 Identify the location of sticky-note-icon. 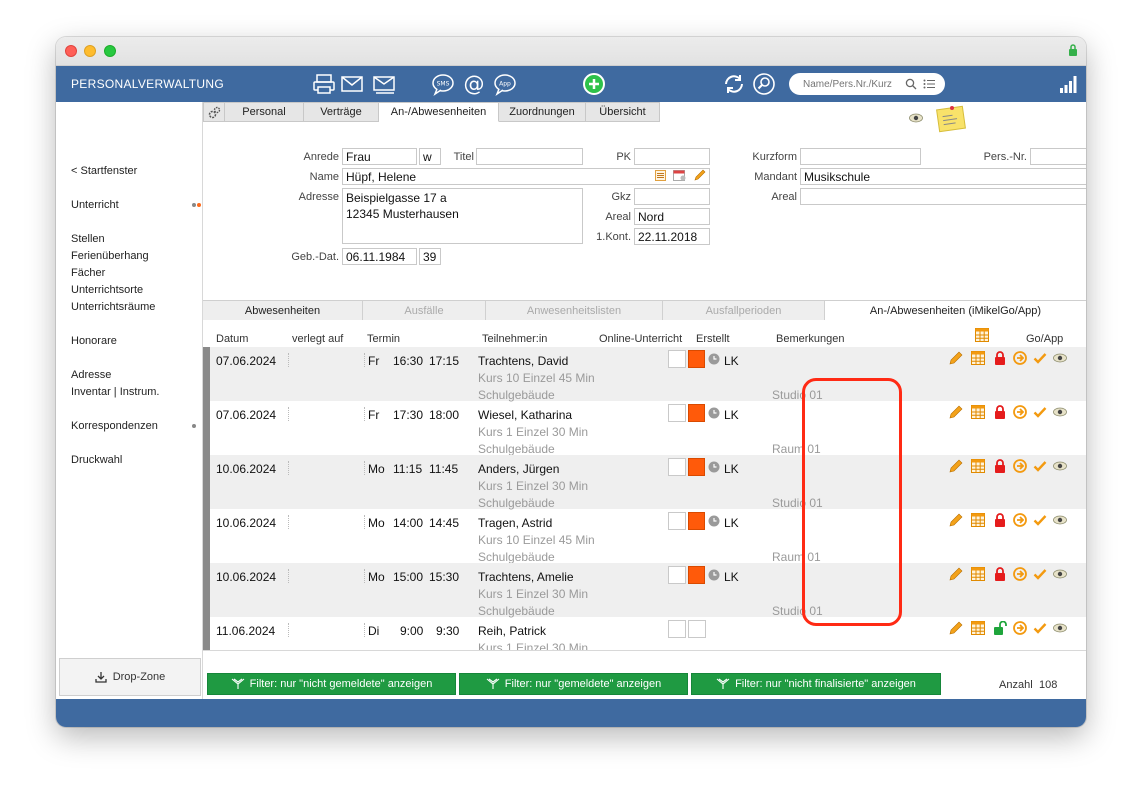
(951, 119).